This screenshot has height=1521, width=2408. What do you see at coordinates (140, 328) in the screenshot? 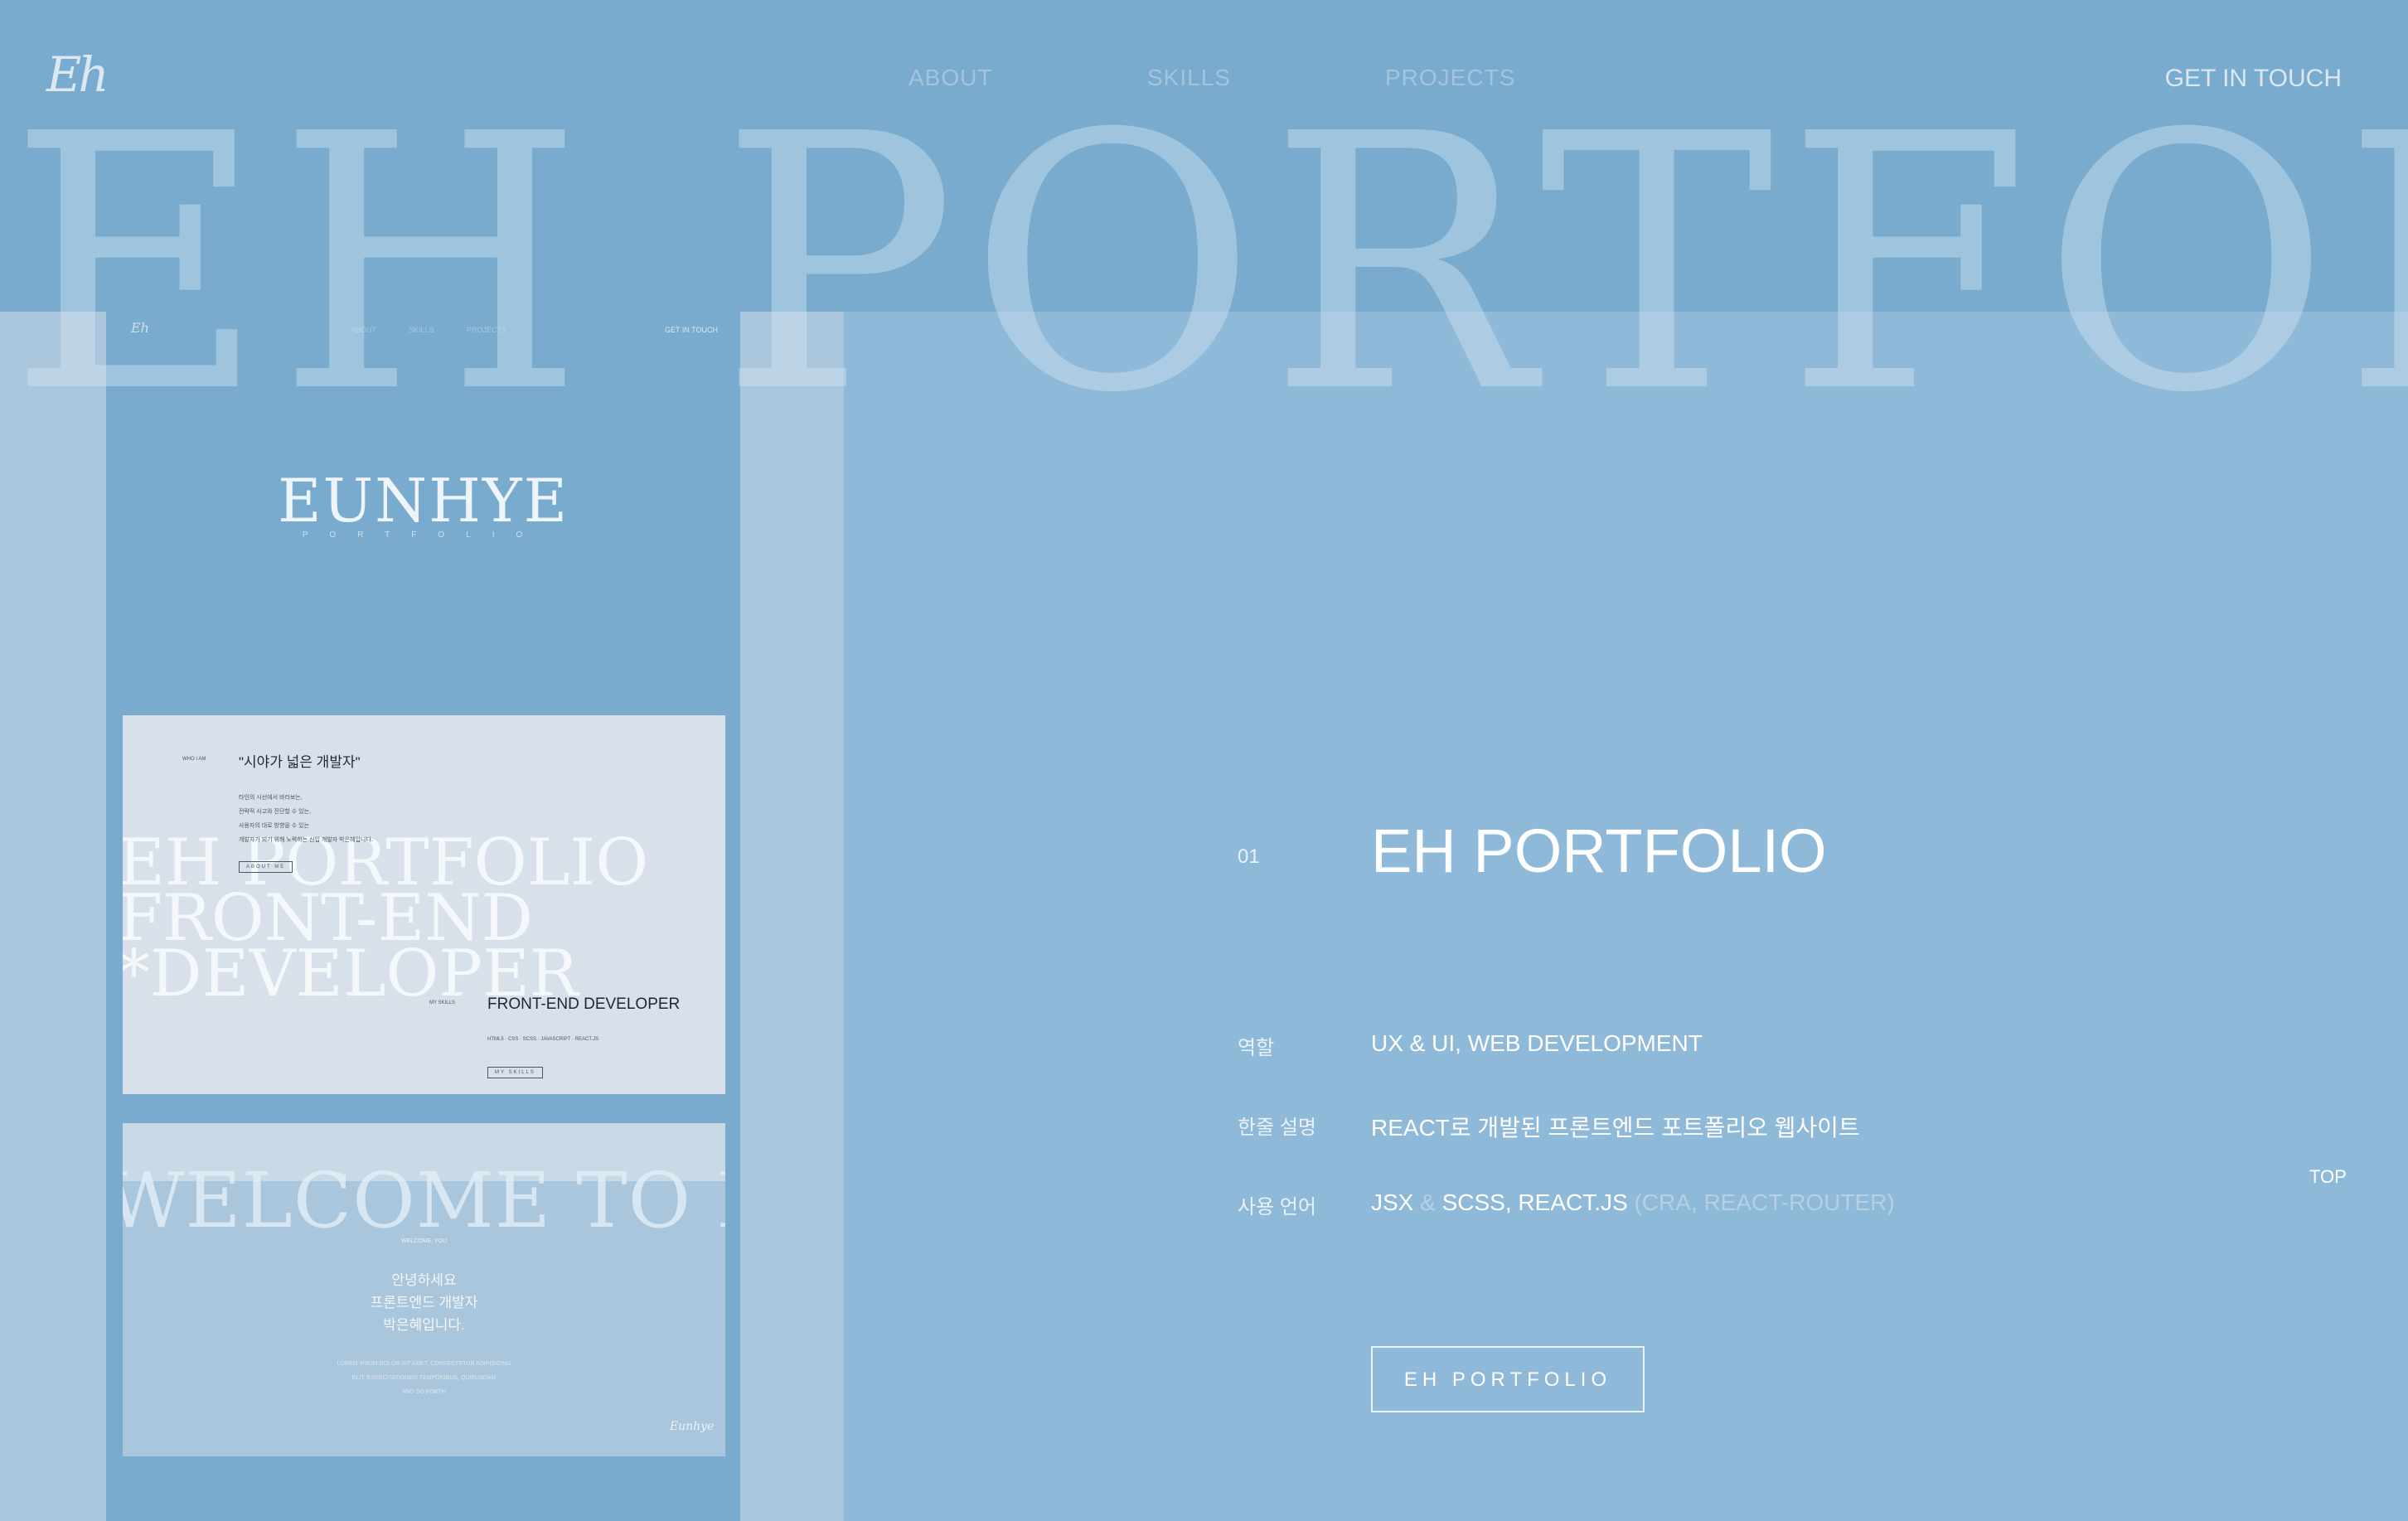
I see `preview-logo: Eh` at bounding box center [140, 328].